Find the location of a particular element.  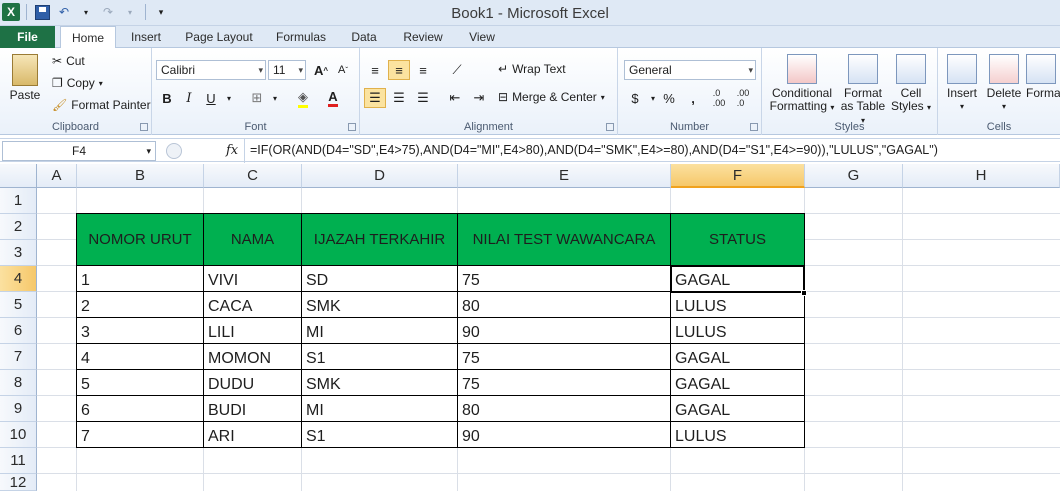

table-cell: ARI is located at coordinates (252, 434).